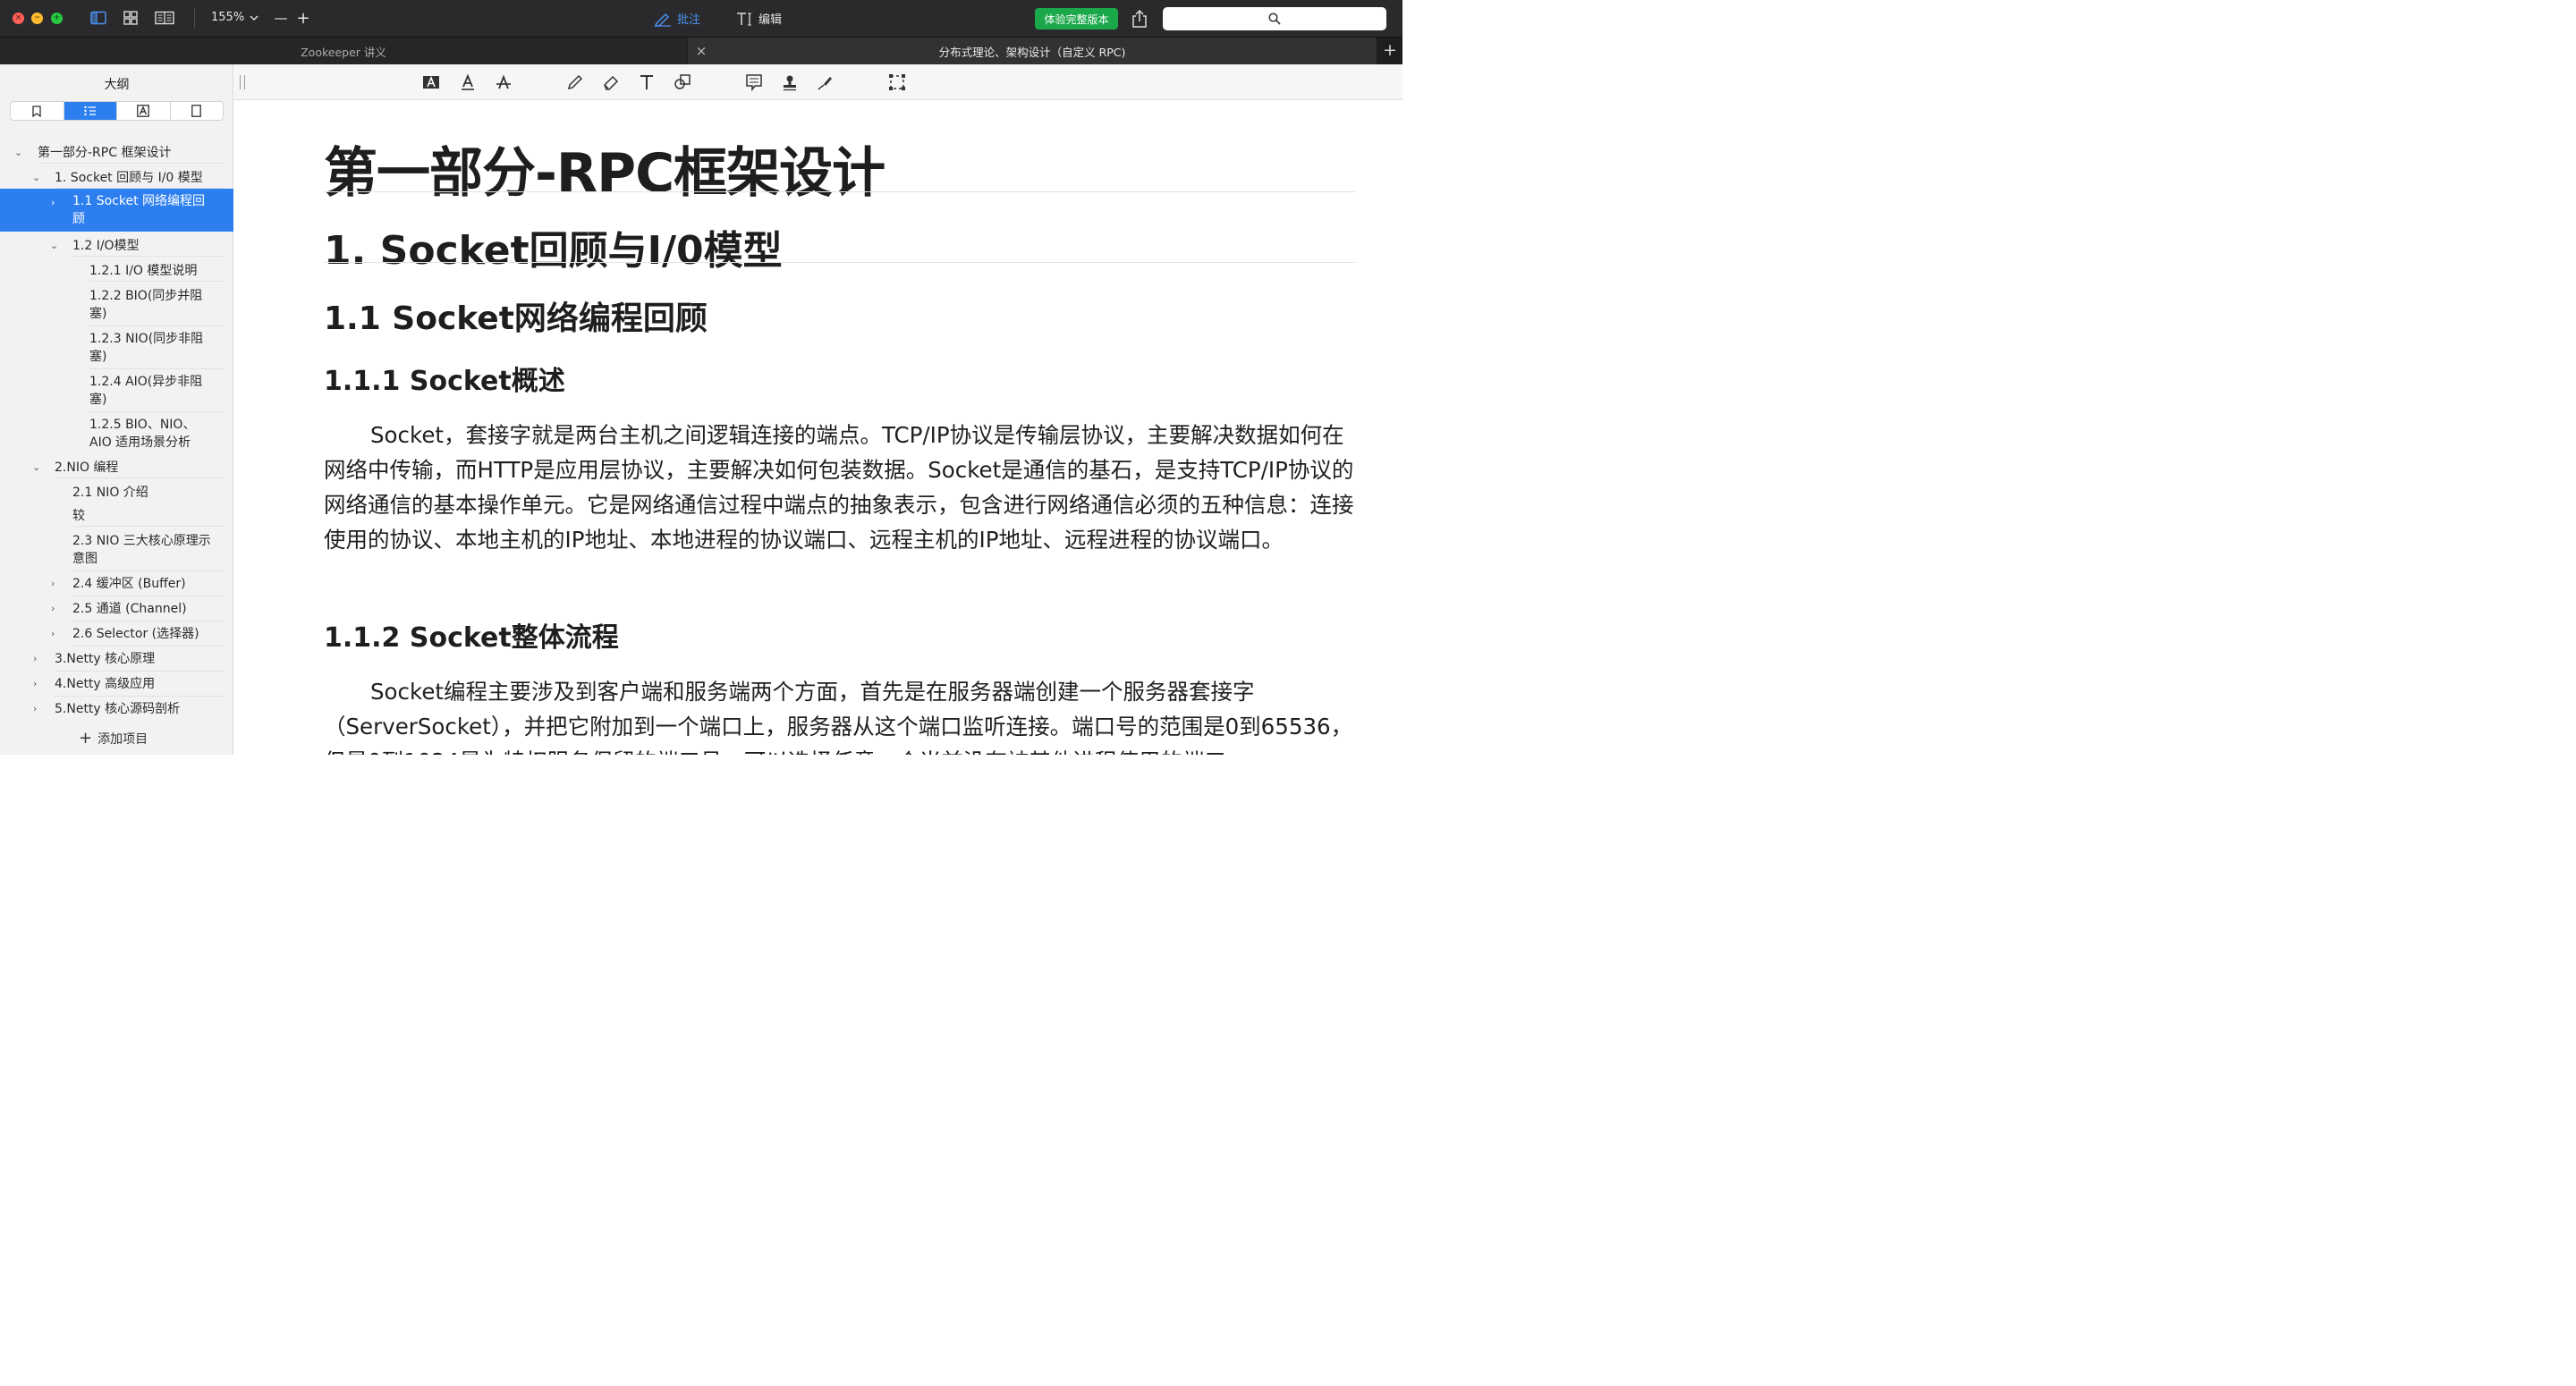 The width and height of the screenshot is (2576, 1386). What do you see at coordinates (682, 82) in the screenshot?
I see `shape-tool` at bounding box center [682, 82].